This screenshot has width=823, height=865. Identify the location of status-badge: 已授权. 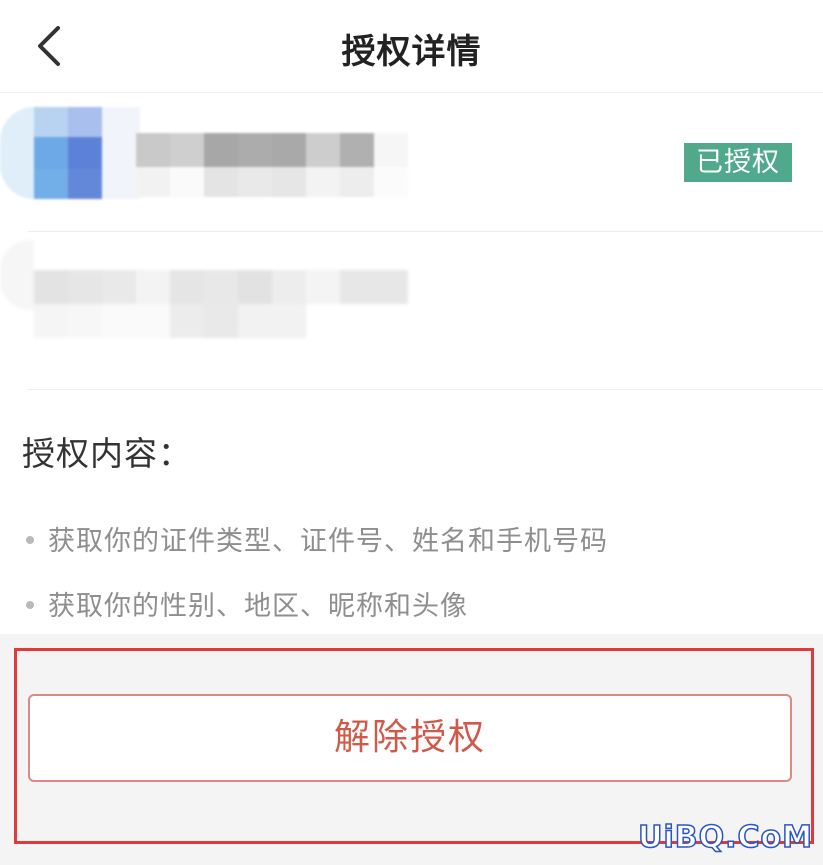
(738, 162).